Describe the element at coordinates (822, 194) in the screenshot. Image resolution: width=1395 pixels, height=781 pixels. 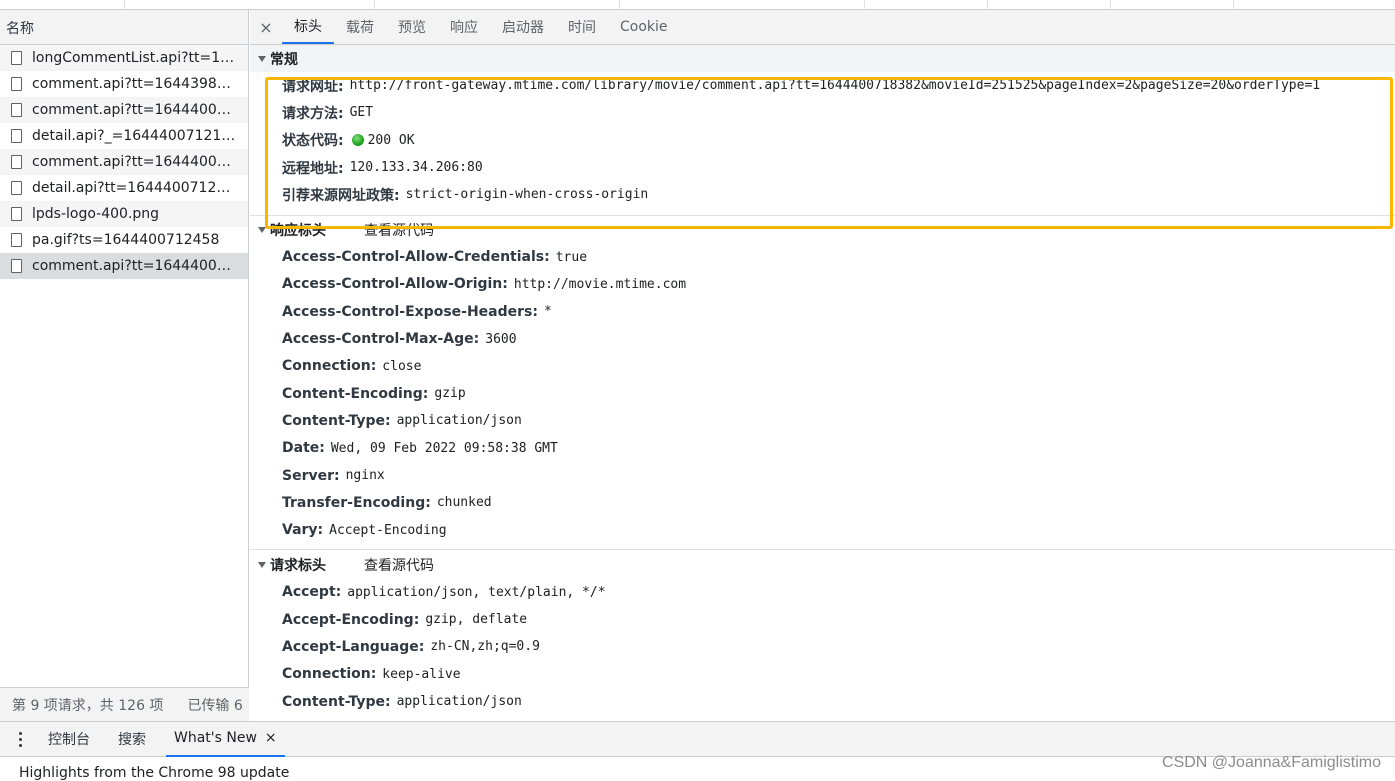
I see `header-row: 引荐来源网址政策: strict-origin-when-cross-origin` at that location.